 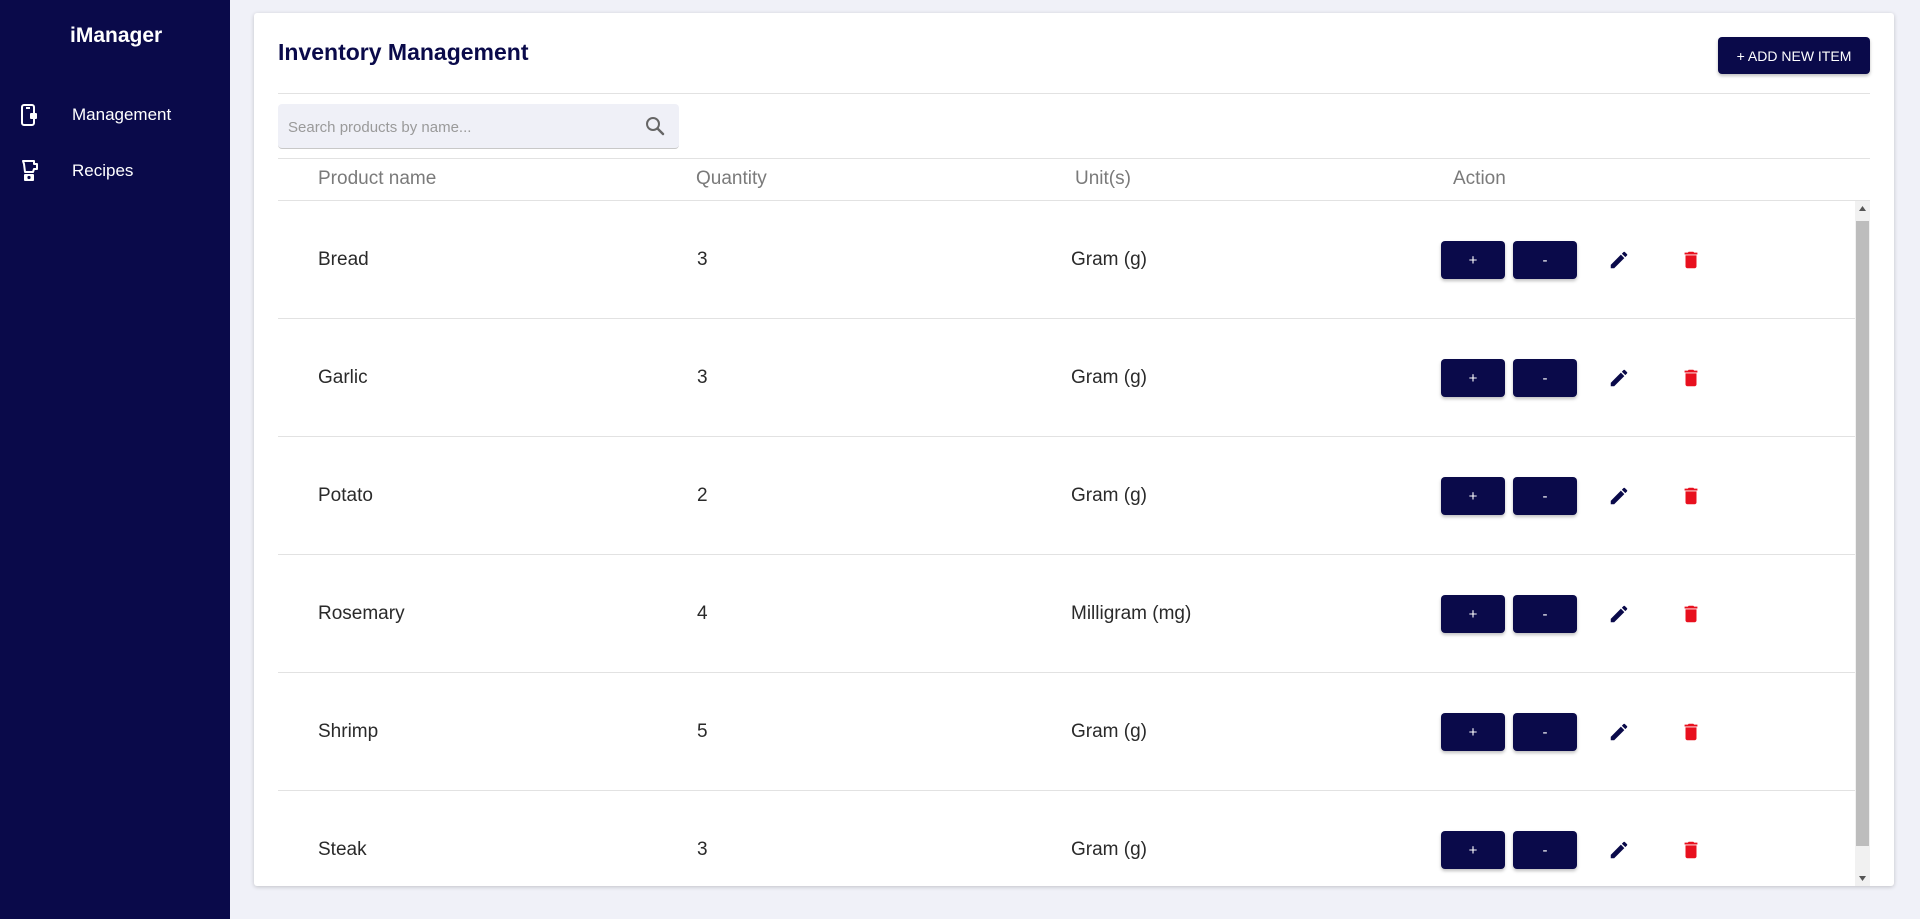 I want to click on sidebar-item-label: Recipes, so click(x=103, y=170).